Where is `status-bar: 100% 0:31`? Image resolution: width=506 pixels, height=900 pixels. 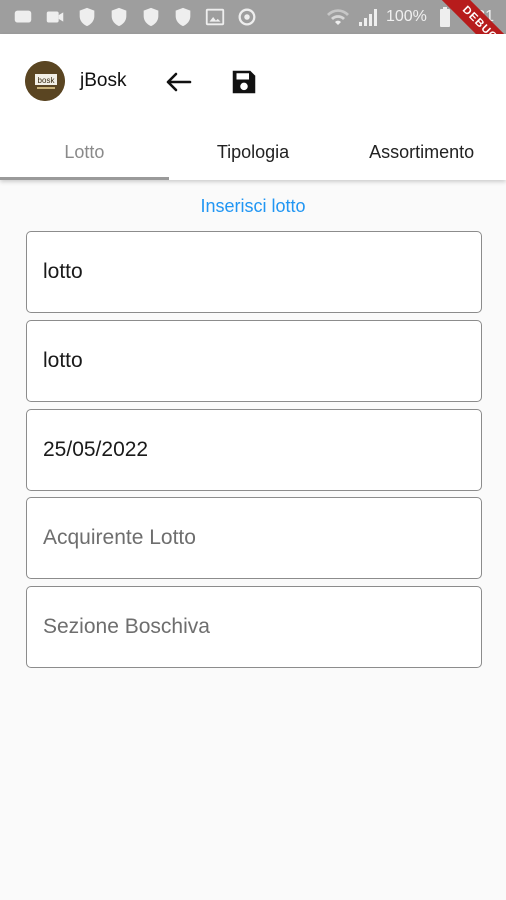 status-bar: 100% 0:31 is located at coordinates (253, 17).